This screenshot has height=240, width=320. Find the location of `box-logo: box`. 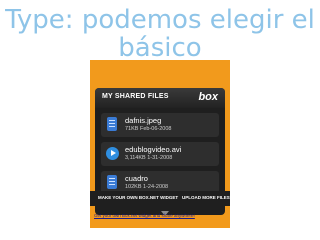

box-logo: box is located at coordinates (208, 97).